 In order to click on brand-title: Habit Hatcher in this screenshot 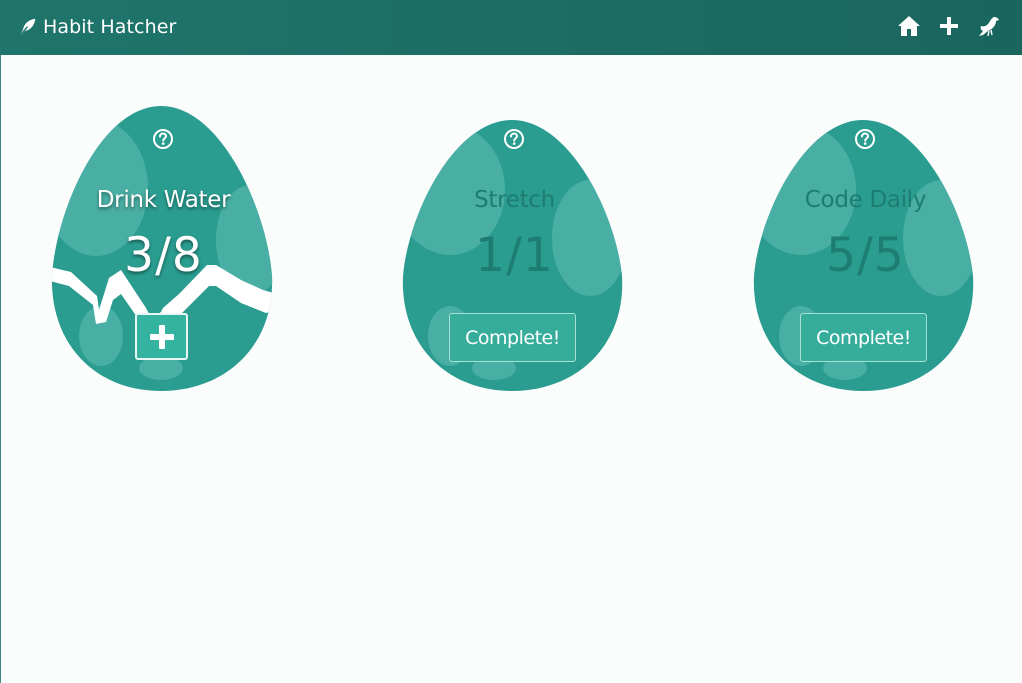, I will do `click(110, 27)`.